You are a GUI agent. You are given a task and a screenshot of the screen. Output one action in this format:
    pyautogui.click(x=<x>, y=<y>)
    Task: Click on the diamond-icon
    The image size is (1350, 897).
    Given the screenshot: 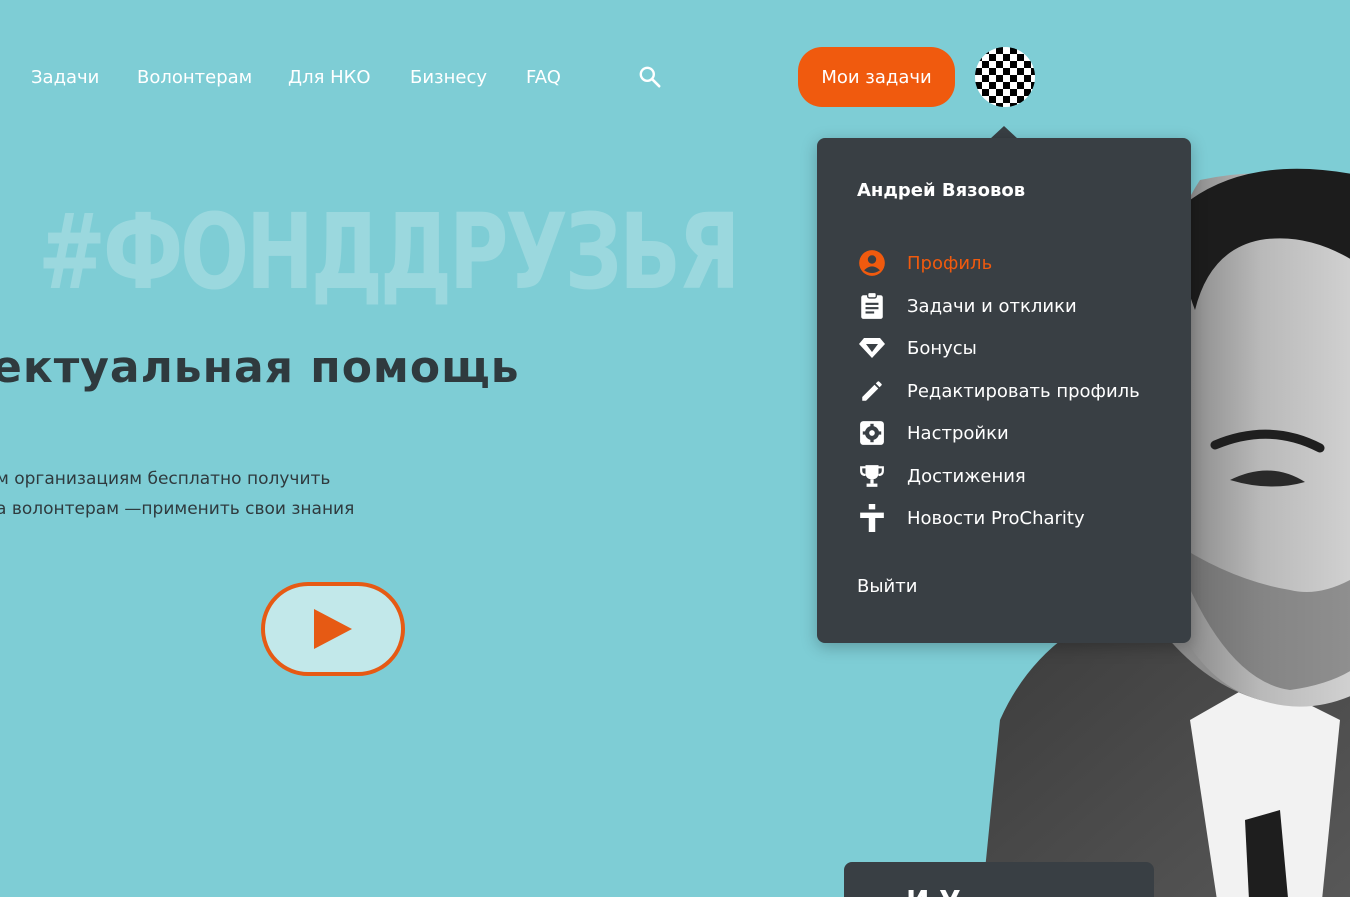 What is the action you would take?
    pyautogui.click(x=872, y=348)
    